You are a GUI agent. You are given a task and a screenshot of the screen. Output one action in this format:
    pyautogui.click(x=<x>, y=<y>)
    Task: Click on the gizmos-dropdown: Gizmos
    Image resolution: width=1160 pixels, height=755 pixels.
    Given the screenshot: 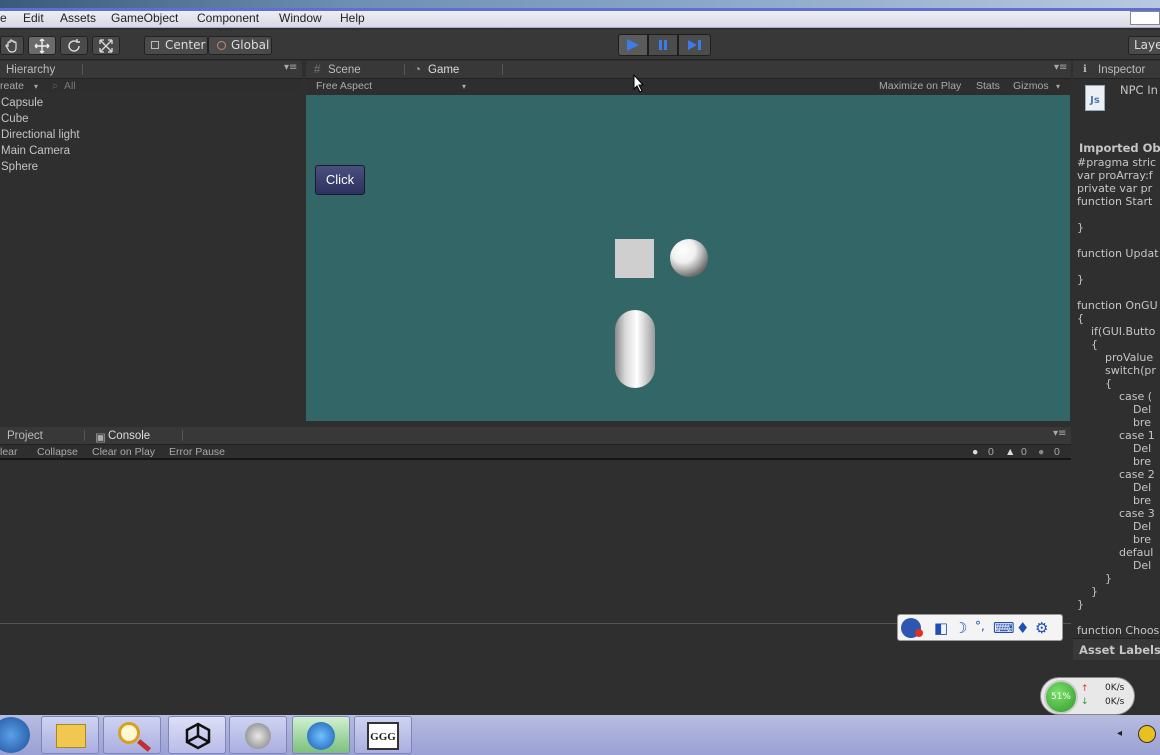 What is the action you would take?
    pyautogui.click(x=1031, y=86)
    